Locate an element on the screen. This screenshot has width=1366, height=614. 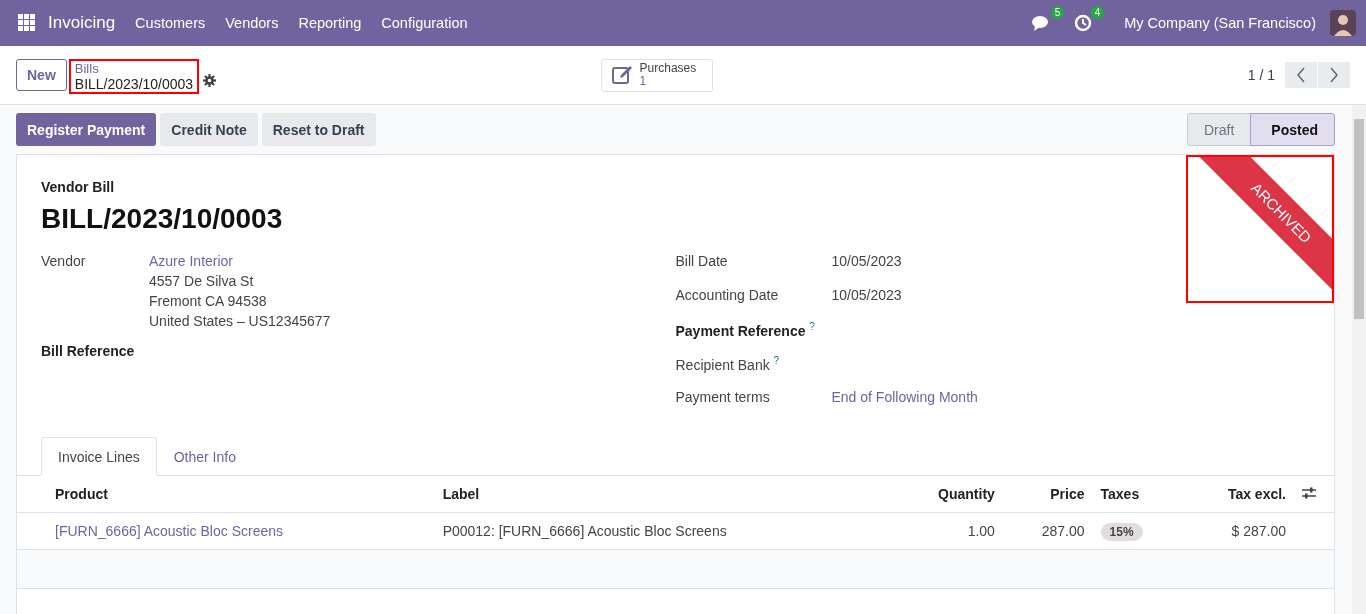
edit-icon is located at coordinates (622, 75).